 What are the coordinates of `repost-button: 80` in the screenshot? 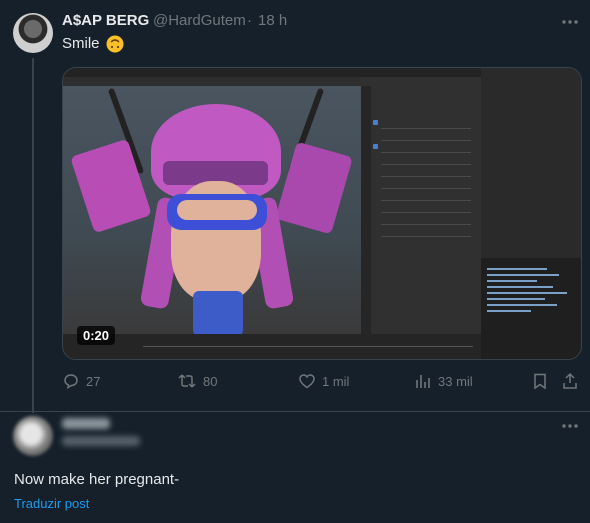 It's located at (197, 381).